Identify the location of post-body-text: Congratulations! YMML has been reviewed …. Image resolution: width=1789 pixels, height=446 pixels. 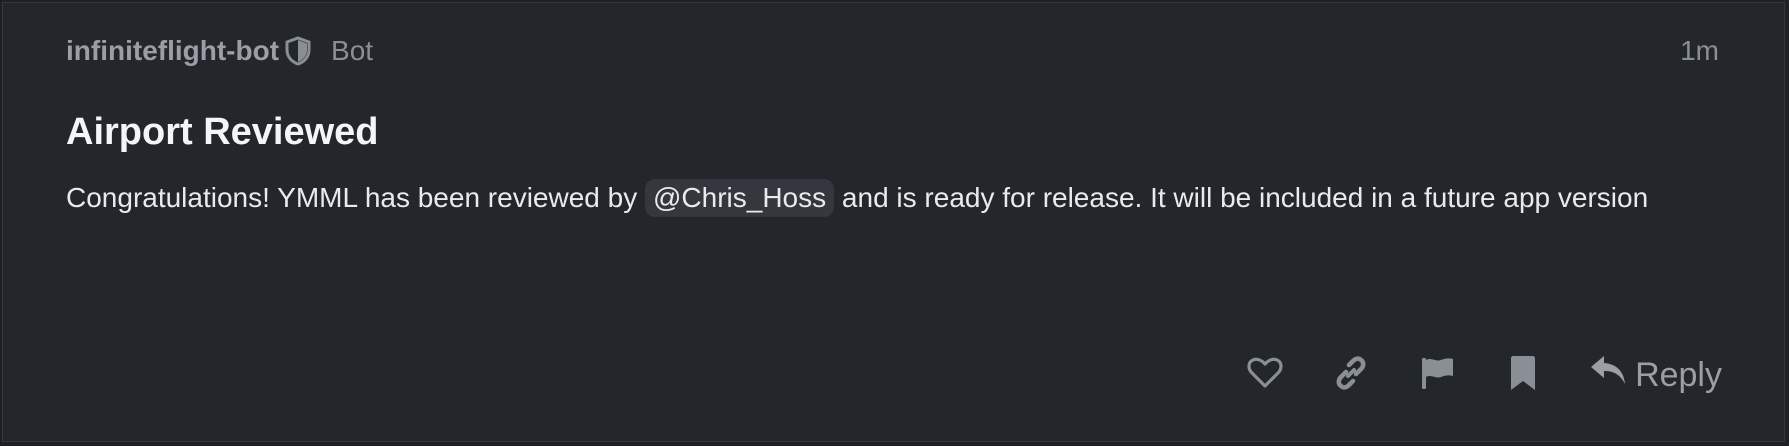
(355, 197).